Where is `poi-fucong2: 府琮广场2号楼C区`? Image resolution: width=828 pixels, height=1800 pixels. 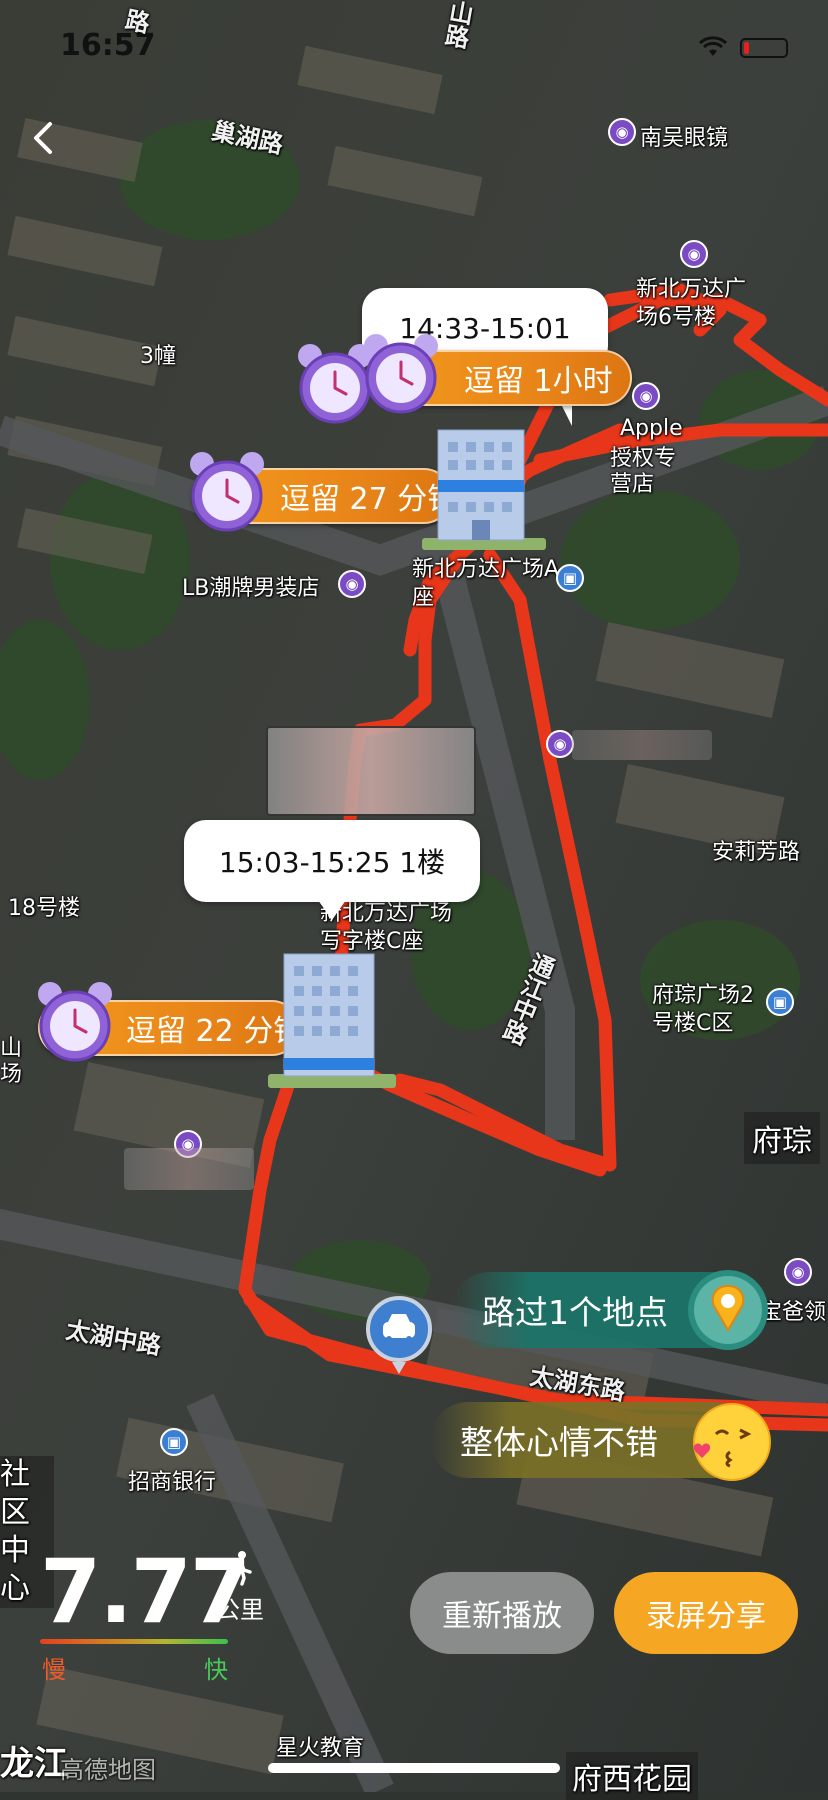 poi-fucong2: 府琮广场2号楼C区 is located at coordinates (711, 1010).